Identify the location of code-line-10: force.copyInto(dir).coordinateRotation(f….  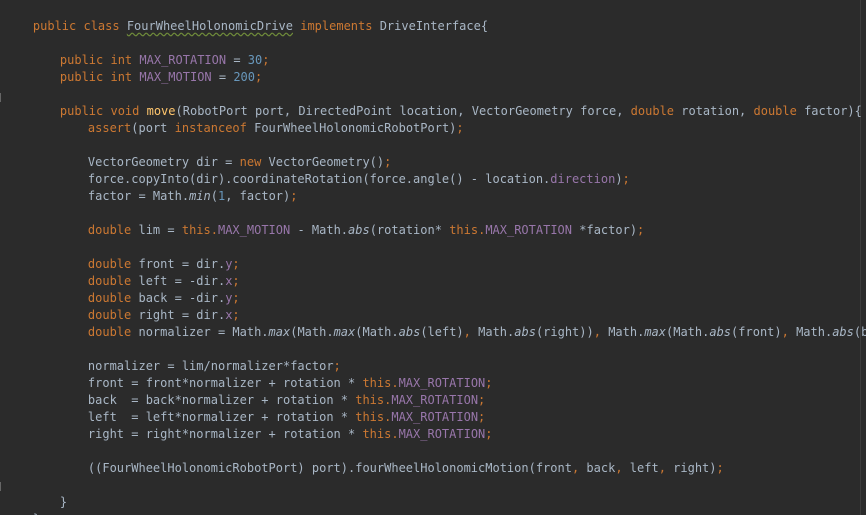
(344, 170).